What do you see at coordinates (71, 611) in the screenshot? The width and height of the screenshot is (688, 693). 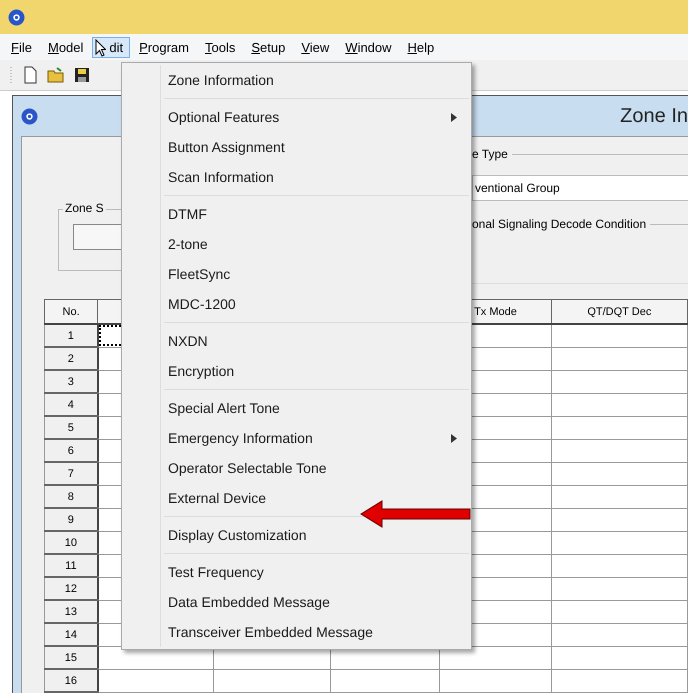 I see `row-number: 13` at bounding box center [71, 611].